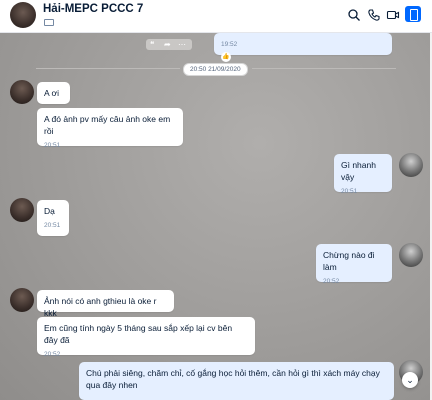 The height and width of the screenshot is (400, 432). I want to click on chat-header: Hải-MEPC PCCC 7, so click(216, 16).